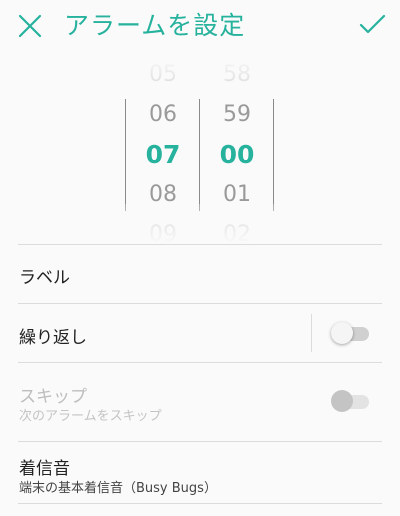 Image resolution: width=400 pixels, height=516 pixels. I want to click on close-icon, so click(30, 26).